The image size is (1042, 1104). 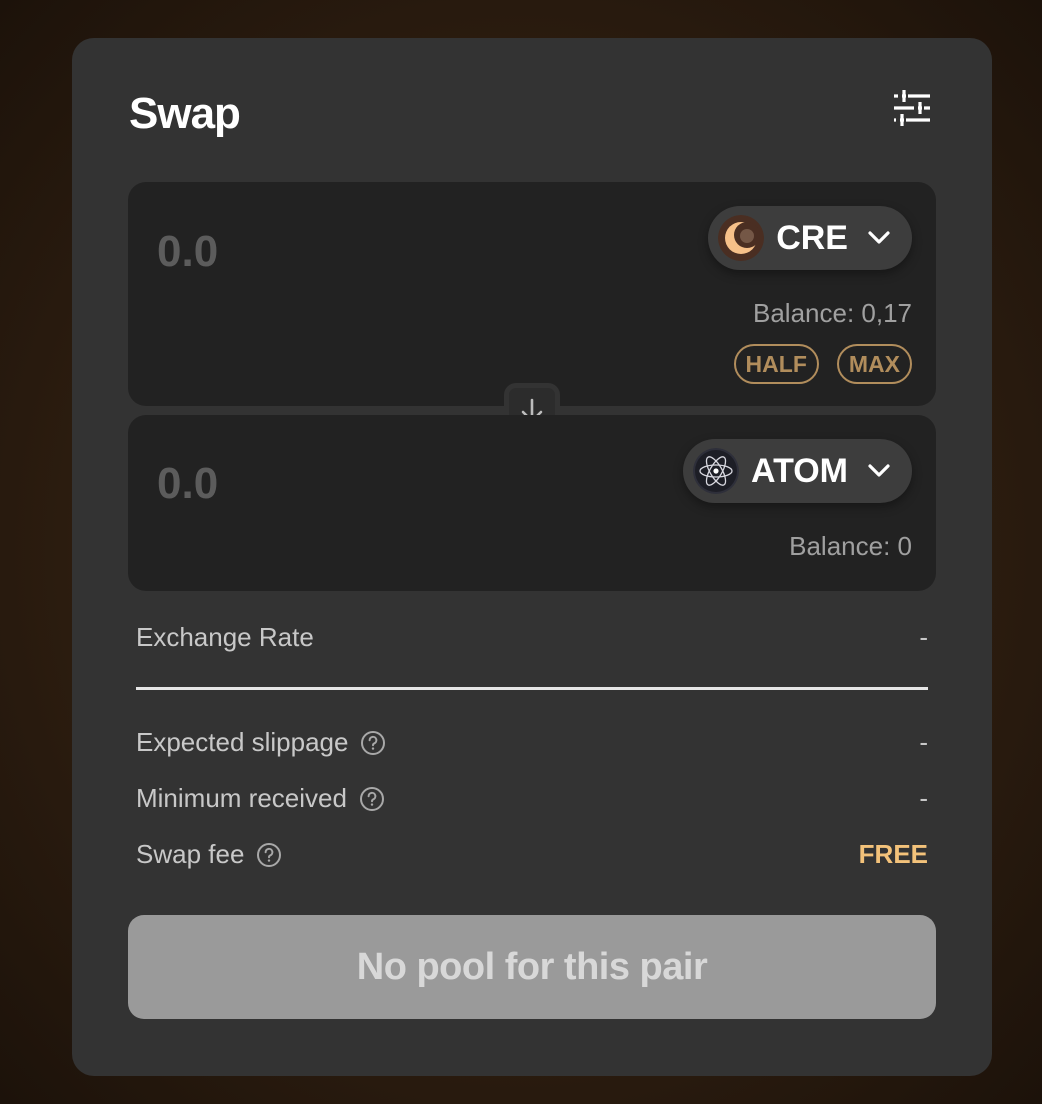 What do you see at coordinates (822, 364) in the screenshot?
I see `amount-shortcuts: HALF MAX` at bounding box center [822, 364].